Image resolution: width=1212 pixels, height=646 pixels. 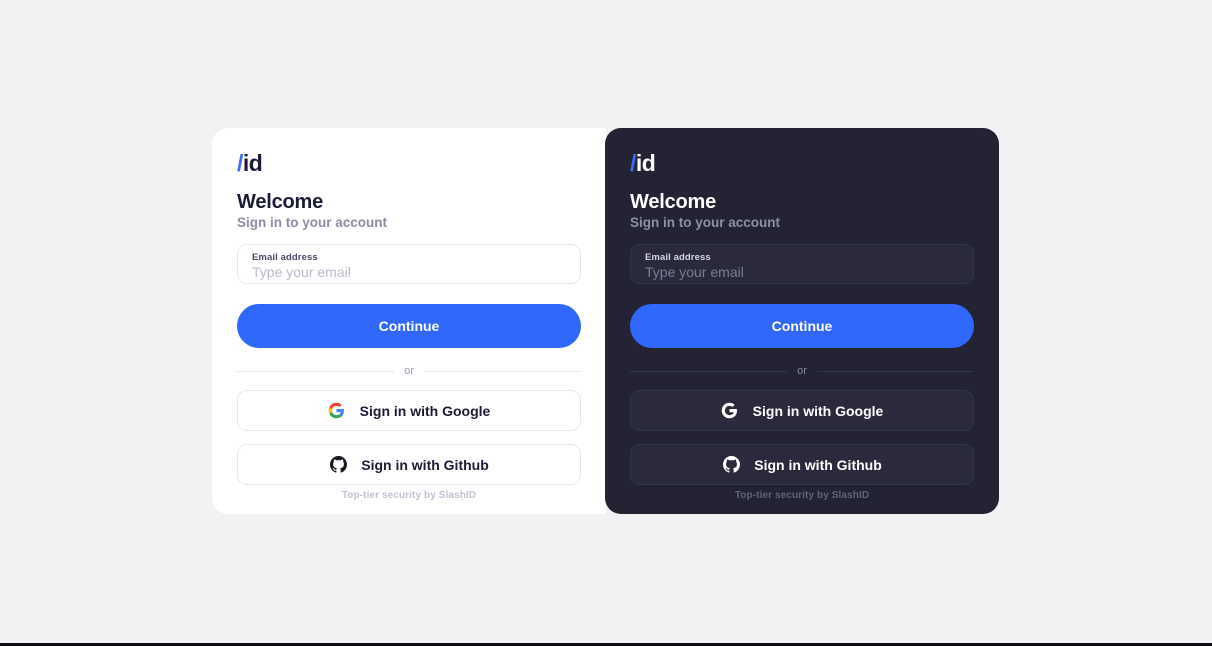 I want to click on email-field-light: Email address Type your email, so click(x=409, y=264).